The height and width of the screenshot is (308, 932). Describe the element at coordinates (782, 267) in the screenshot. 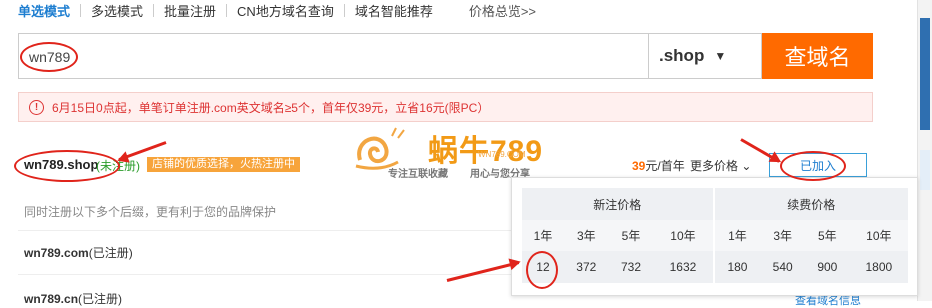

I see `price-cell: 540` at that location.